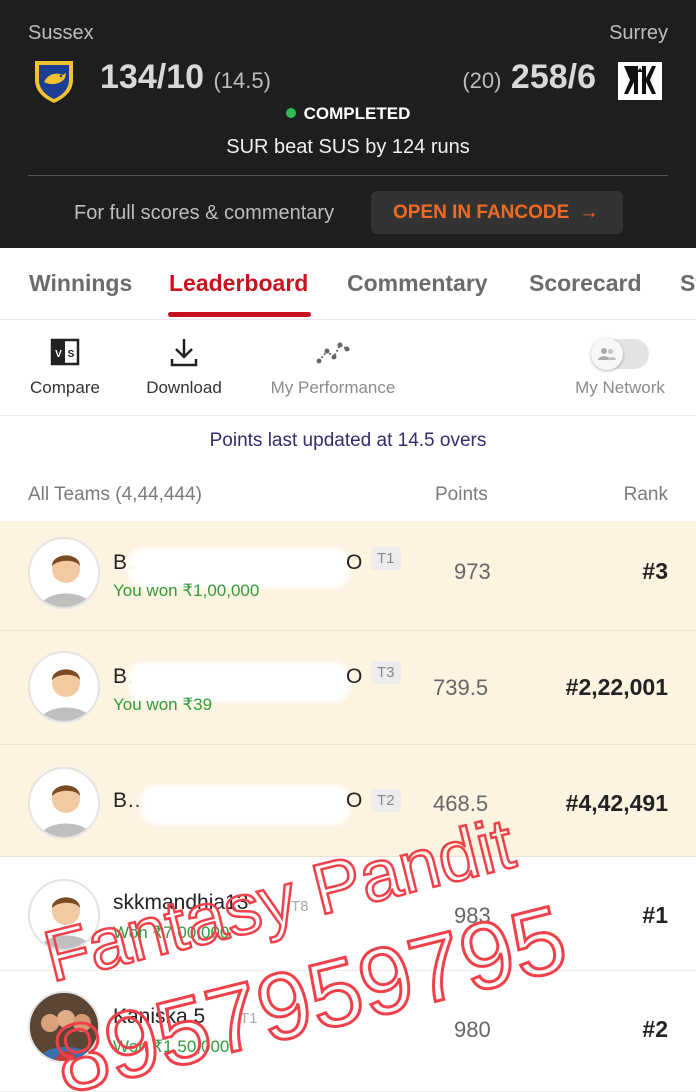 This screenshot has width=696, height=1092. Describe the element at coordinates (529, 77) in the screenshot. I see `team2-score: (20) 258/6` at that location.